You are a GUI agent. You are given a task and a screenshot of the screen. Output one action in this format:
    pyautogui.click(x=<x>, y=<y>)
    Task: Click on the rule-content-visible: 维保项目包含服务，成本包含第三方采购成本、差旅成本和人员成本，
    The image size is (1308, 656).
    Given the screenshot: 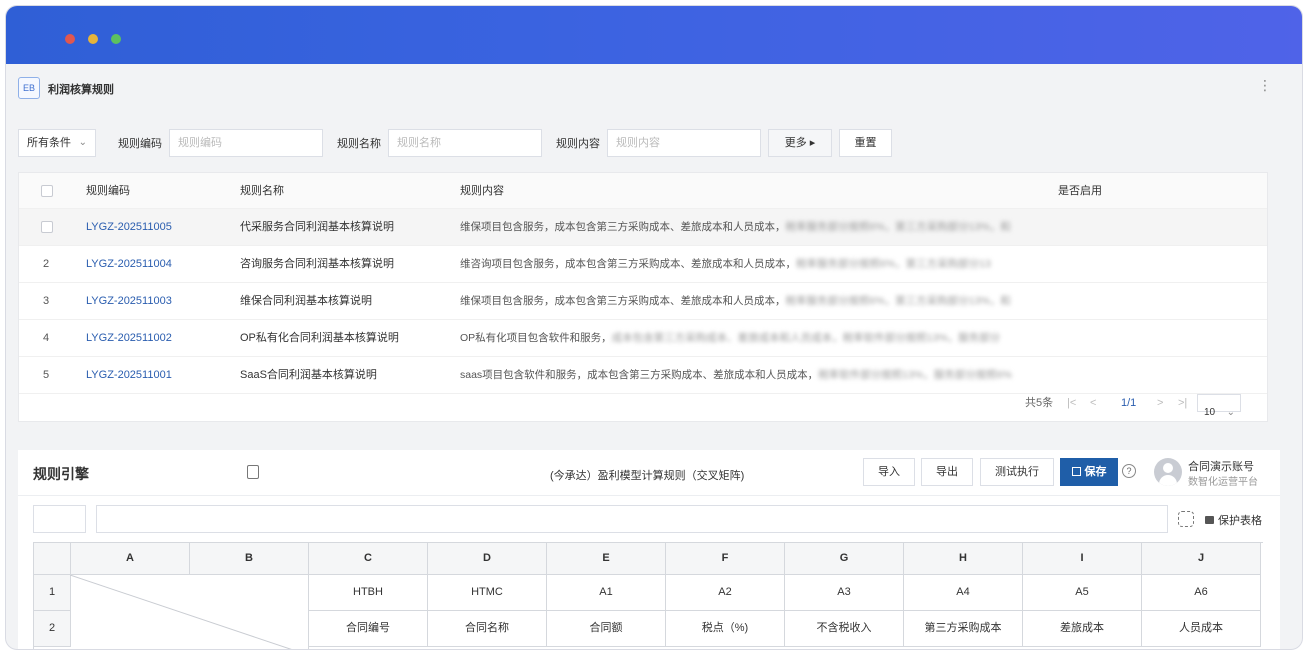 What is the action you would take?
    pyautogui.click(x=623, y=227)
    